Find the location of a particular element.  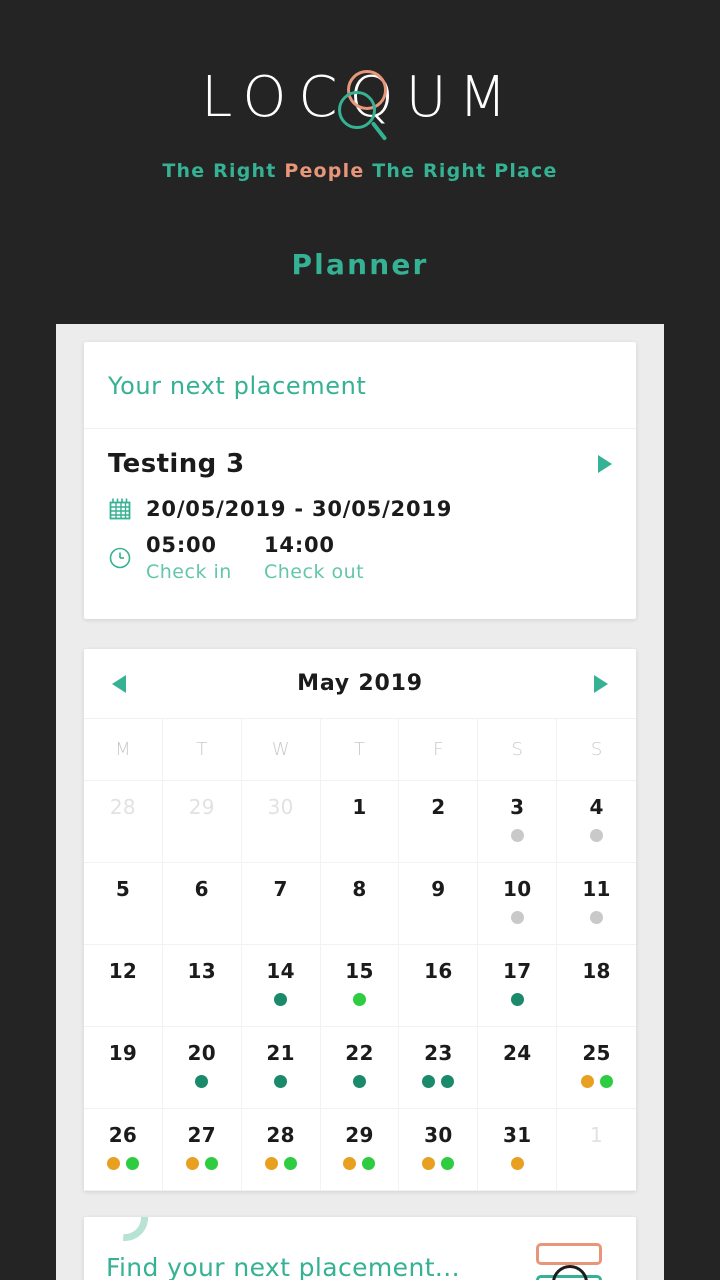

calendar-day-number: 23 is located at coordinates (438, 1053).